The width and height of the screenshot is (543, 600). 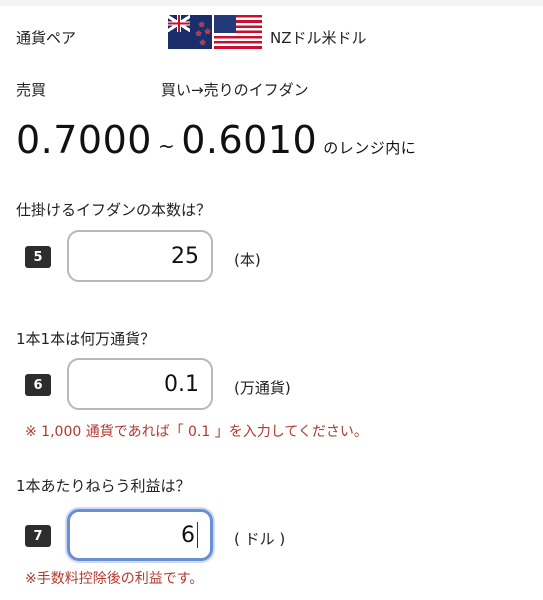 I want to click on step-badge-6: 6, so click(x=38, y=385).